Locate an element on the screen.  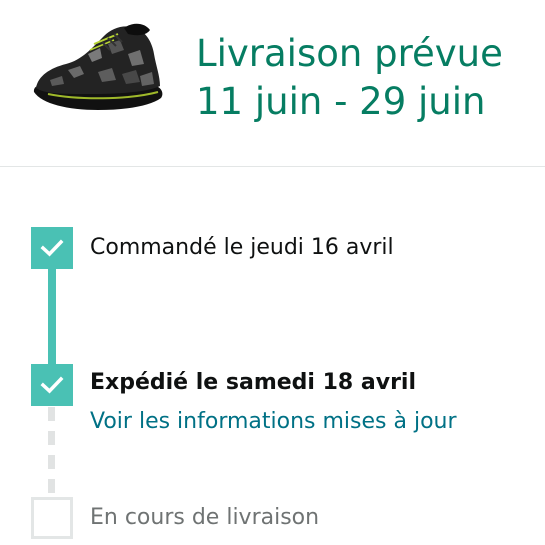
shoe-image is located at coordinates (98, 66).